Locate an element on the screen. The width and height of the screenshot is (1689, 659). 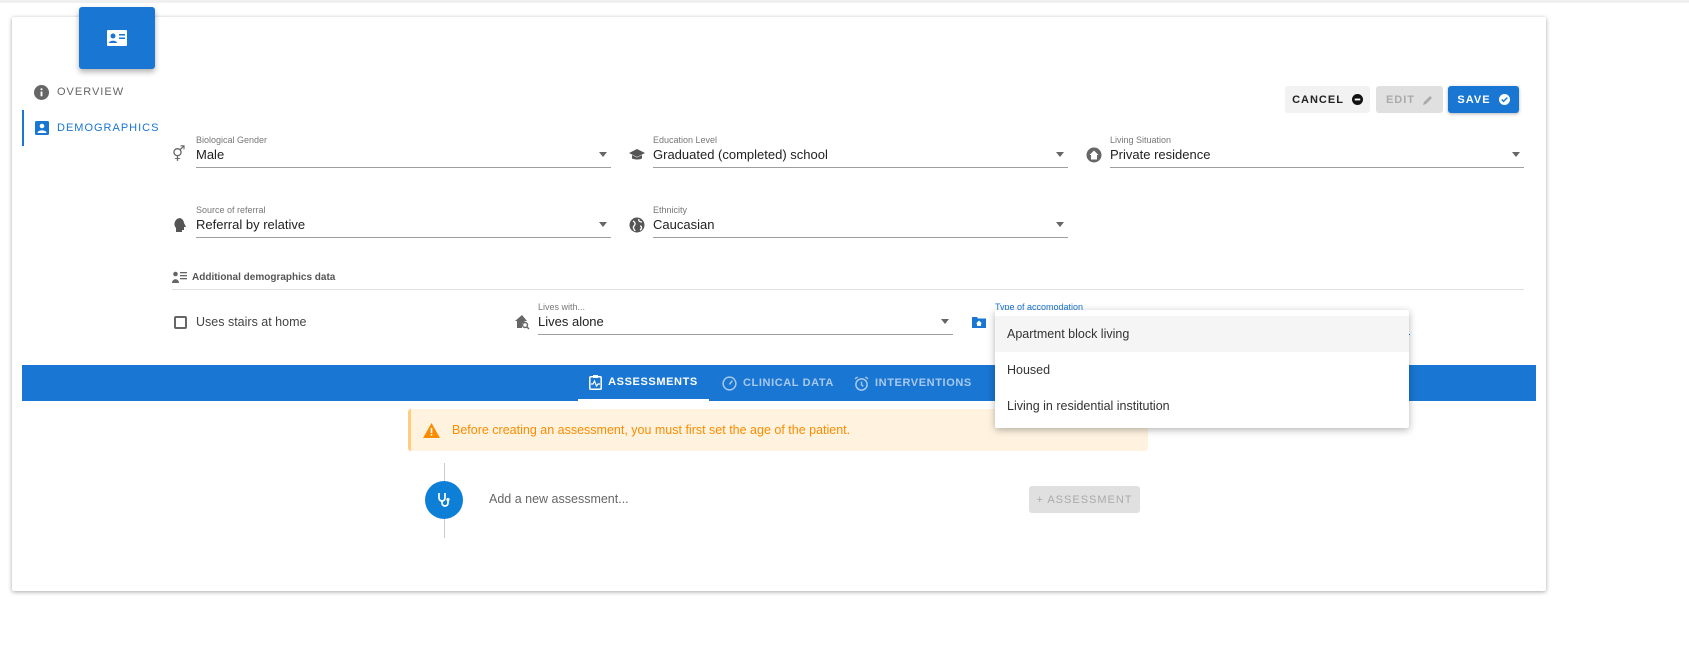
edit-button: EDIT is located at coordinates (1409, 99).